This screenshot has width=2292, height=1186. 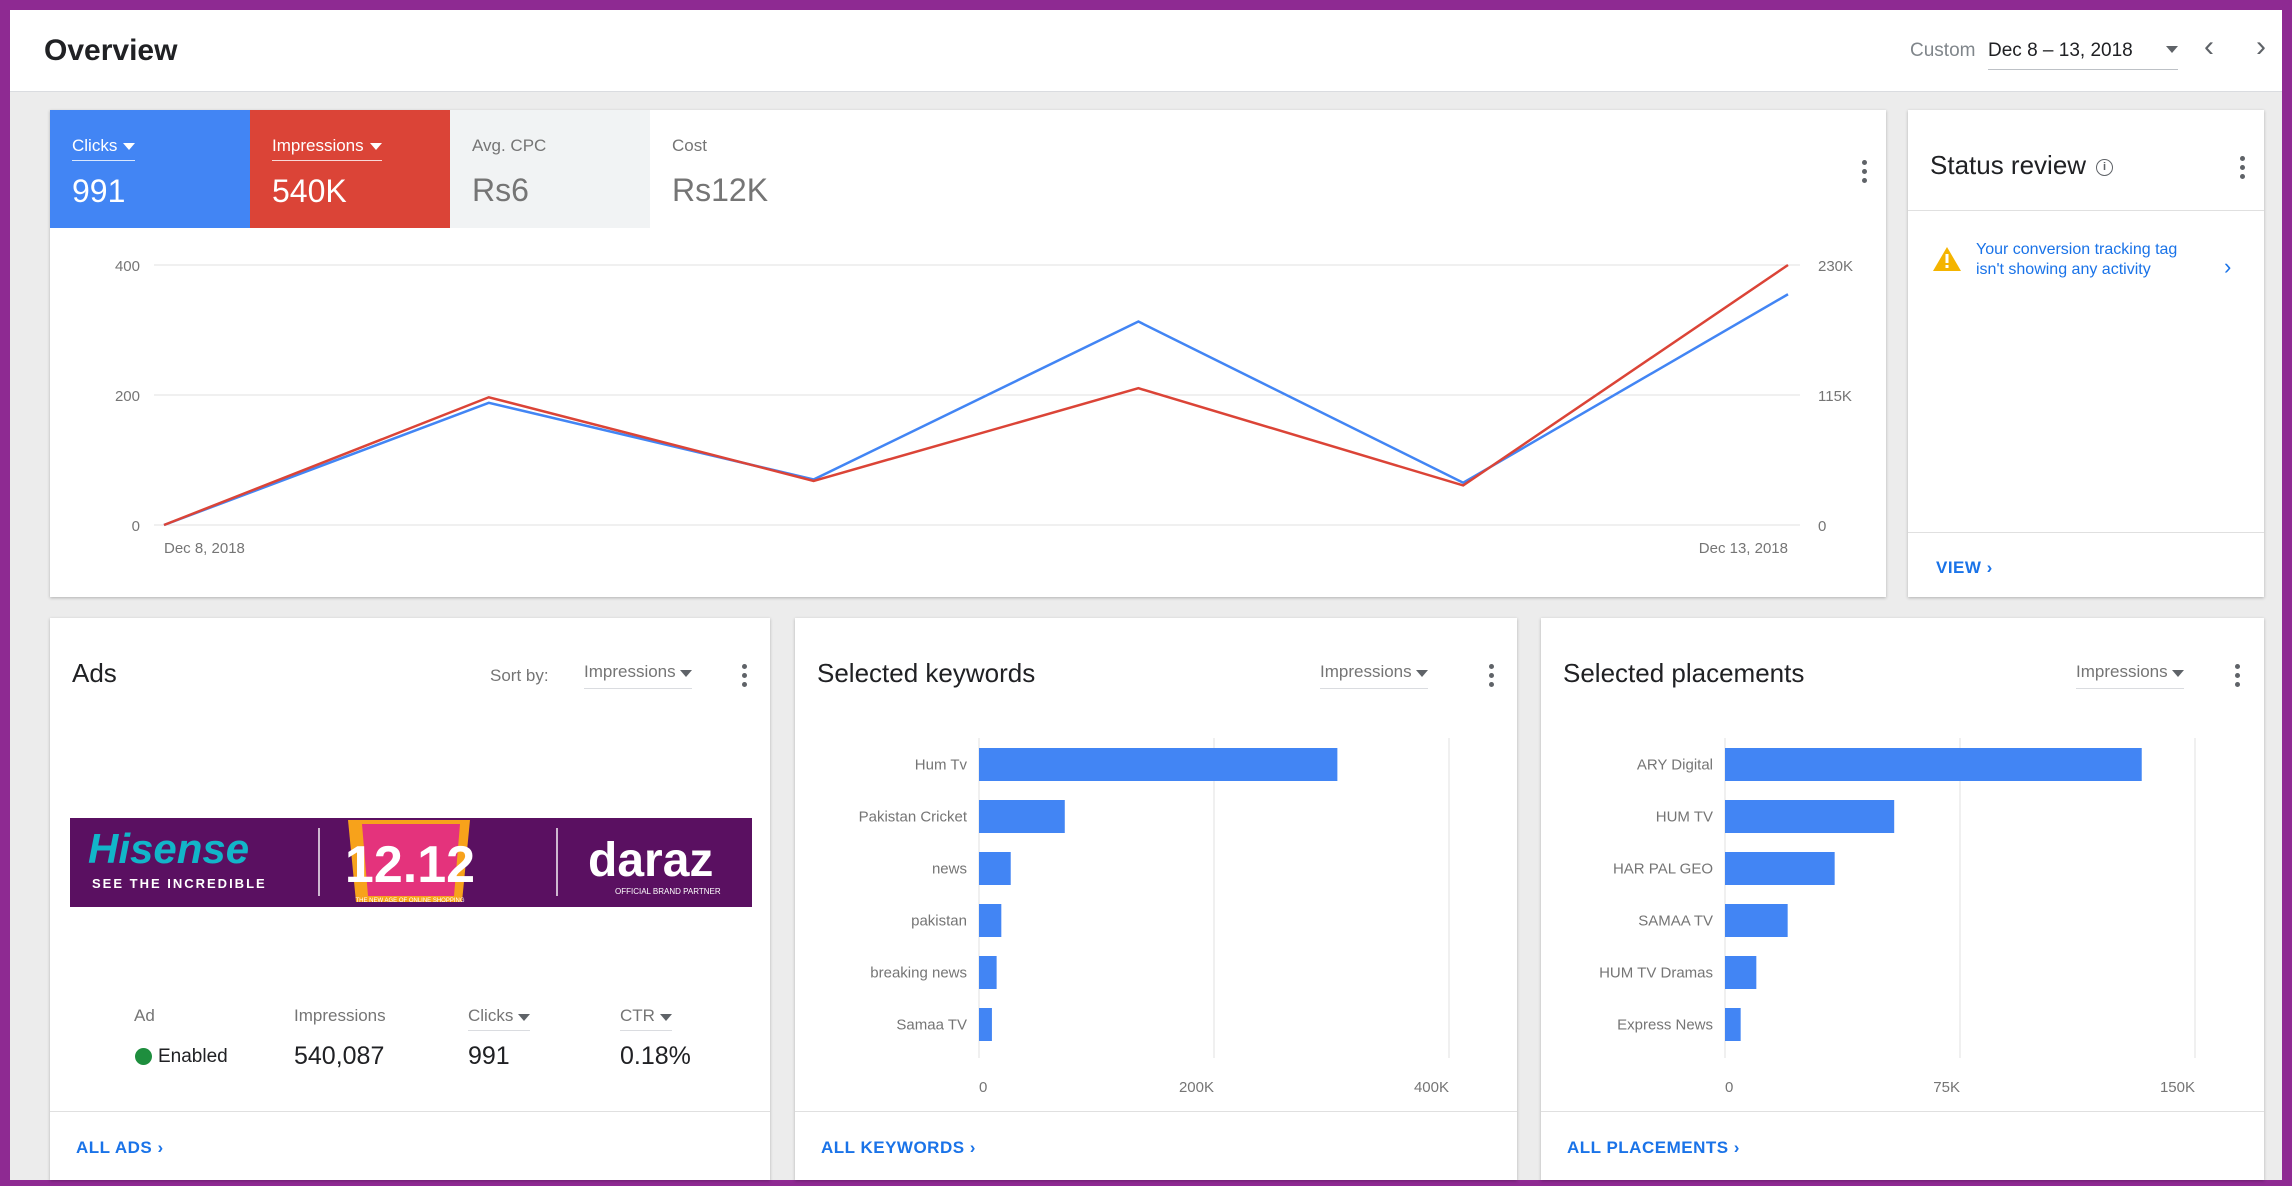 I want to click on column-ad: Ad, so click(x=144, y=1015).